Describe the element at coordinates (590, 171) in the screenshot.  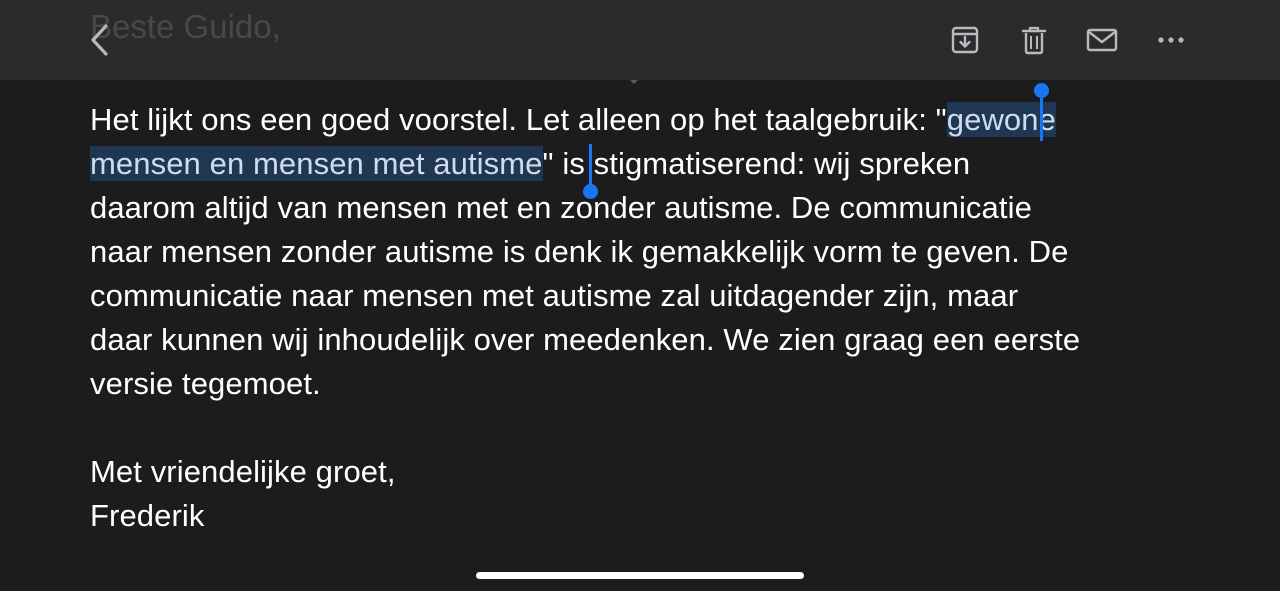
I see `selection-end-handle` at that location.